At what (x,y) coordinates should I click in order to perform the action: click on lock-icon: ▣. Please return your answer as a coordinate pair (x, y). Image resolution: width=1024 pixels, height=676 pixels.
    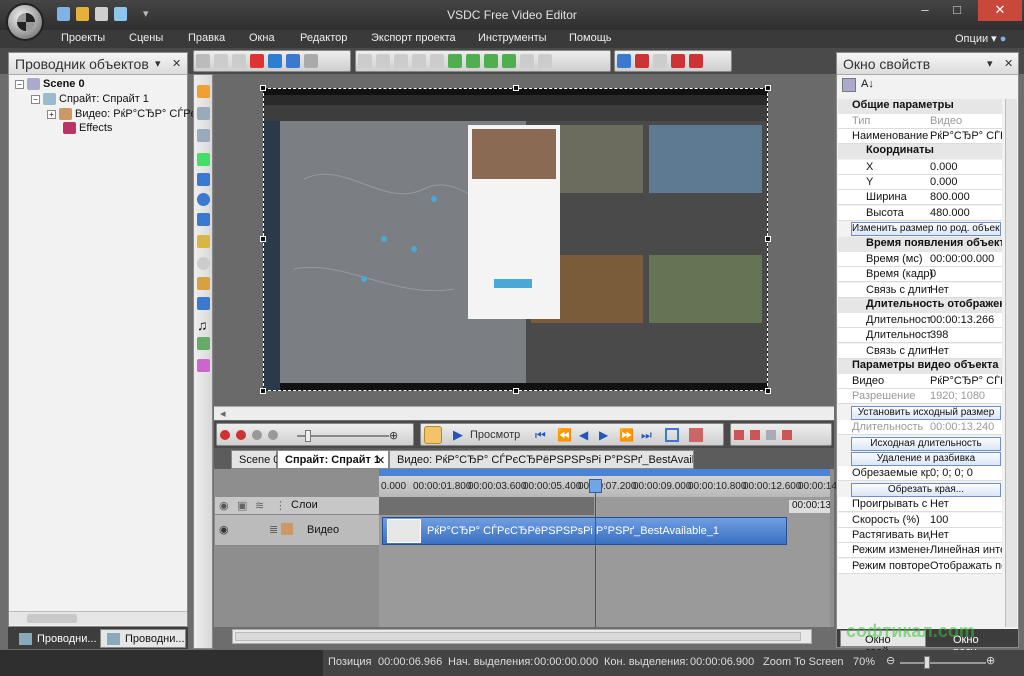
    Looking at the image, I should click on (242, 505).